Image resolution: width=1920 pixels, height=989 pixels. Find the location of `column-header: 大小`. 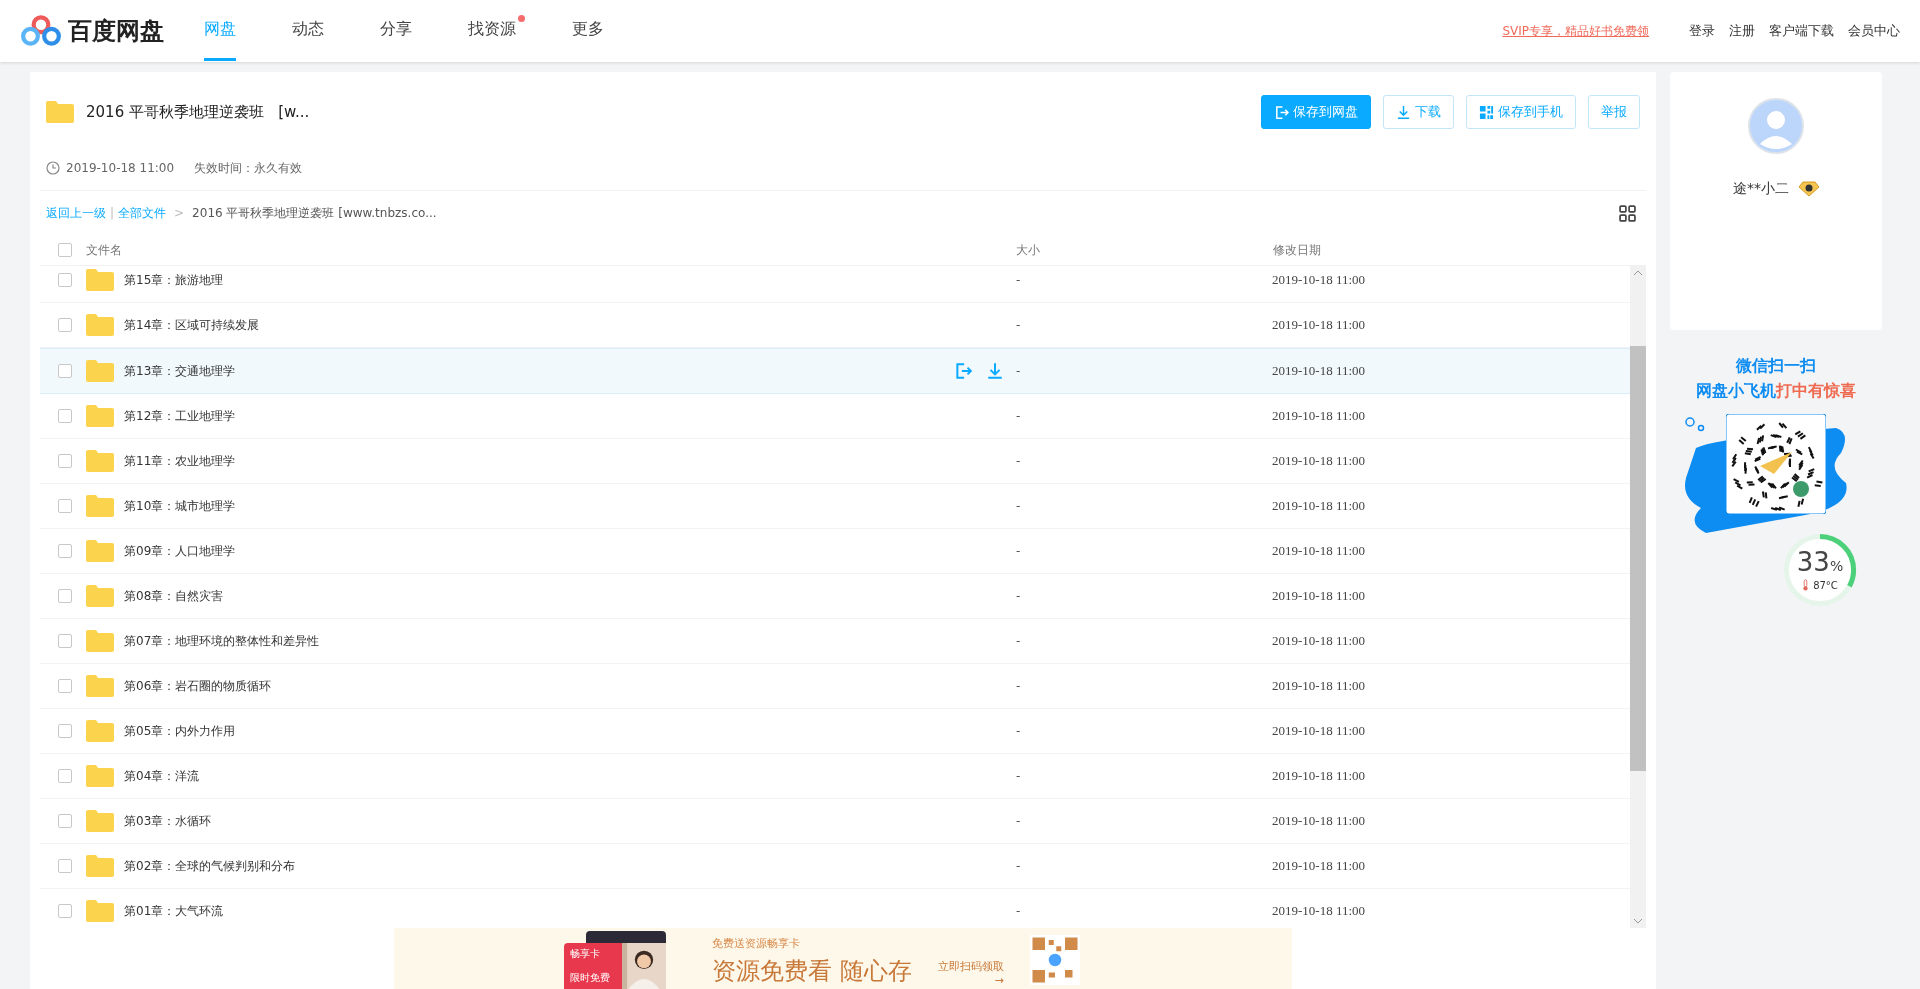

column-header: 大小 is located at coordinates (1028, 250).